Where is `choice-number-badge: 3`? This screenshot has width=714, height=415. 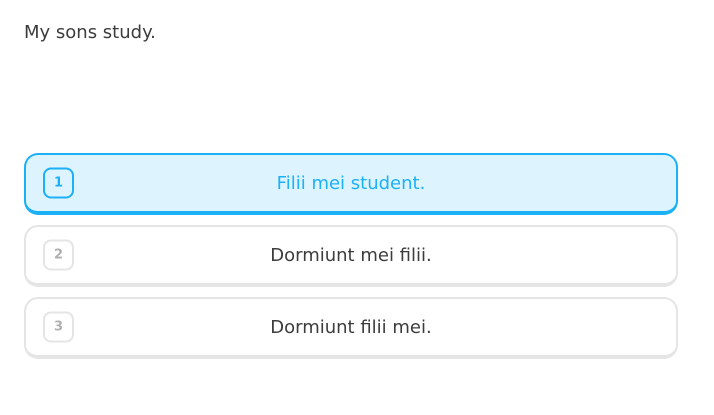
choice-number-badge: 3 is located at coordinates (58, 327).